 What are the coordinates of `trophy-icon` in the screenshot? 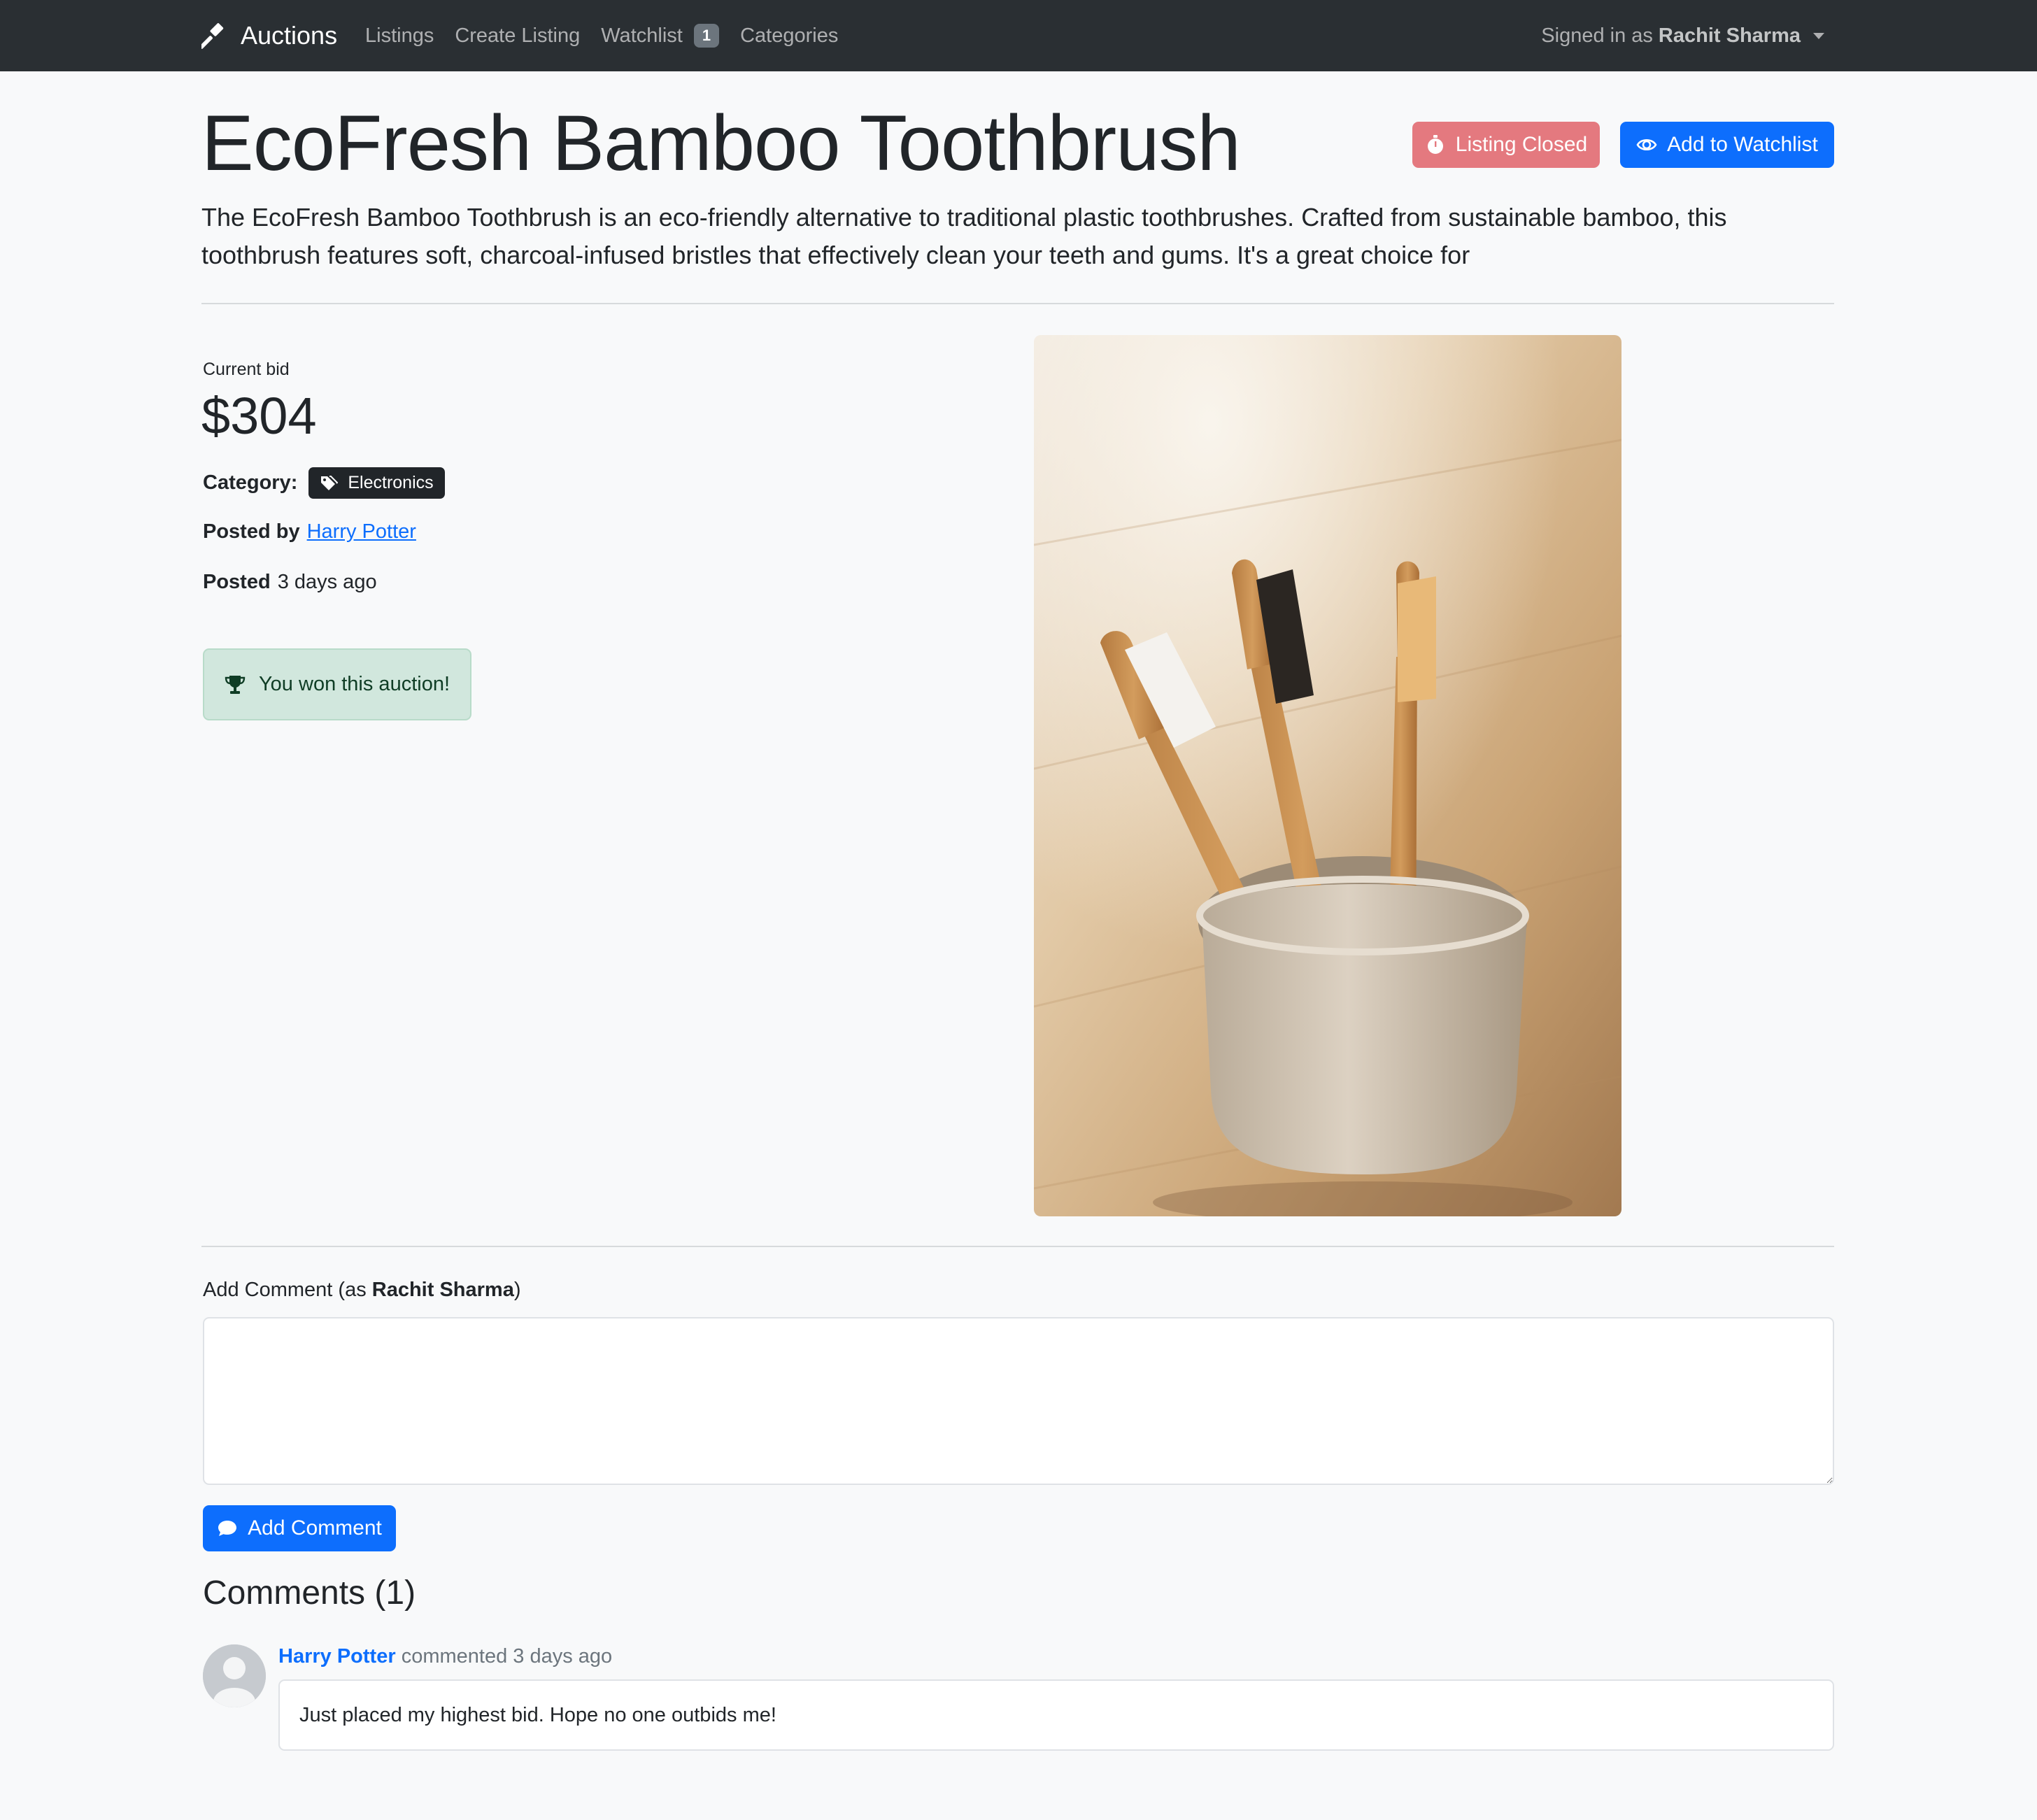 It's located at (235, 684).